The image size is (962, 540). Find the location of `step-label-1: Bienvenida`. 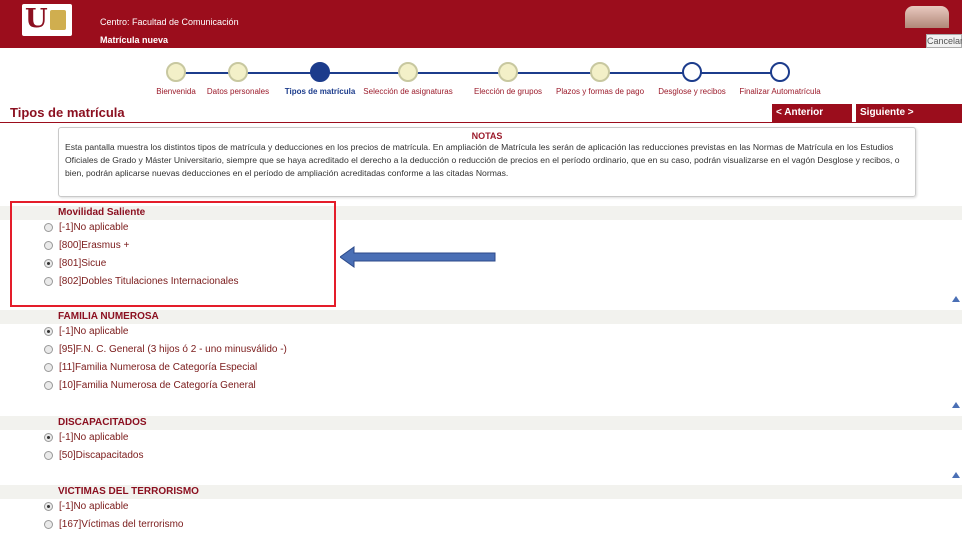

step-label-1: Bienvenida is located at coordinates (176, 91).